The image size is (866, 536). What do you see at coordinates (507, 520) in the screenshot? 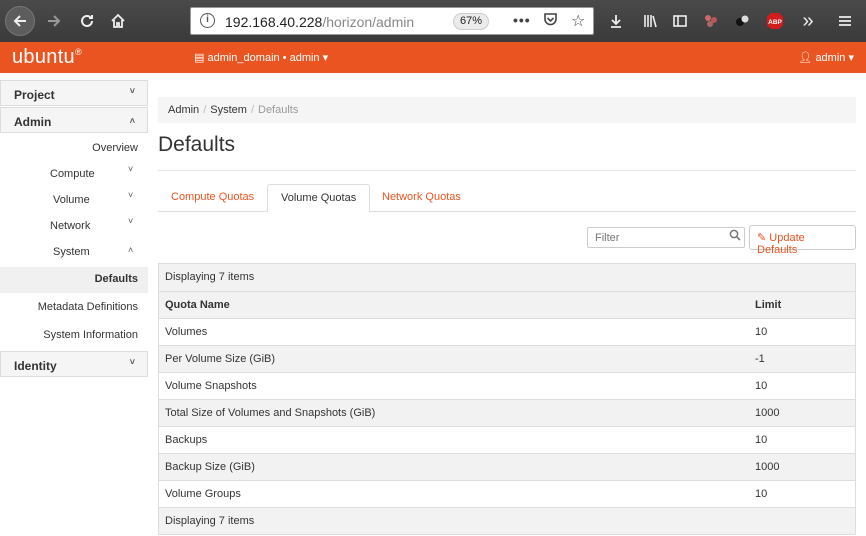
I see `table-footer-row: Displaying 7 items` at bounding box center [507, 520].